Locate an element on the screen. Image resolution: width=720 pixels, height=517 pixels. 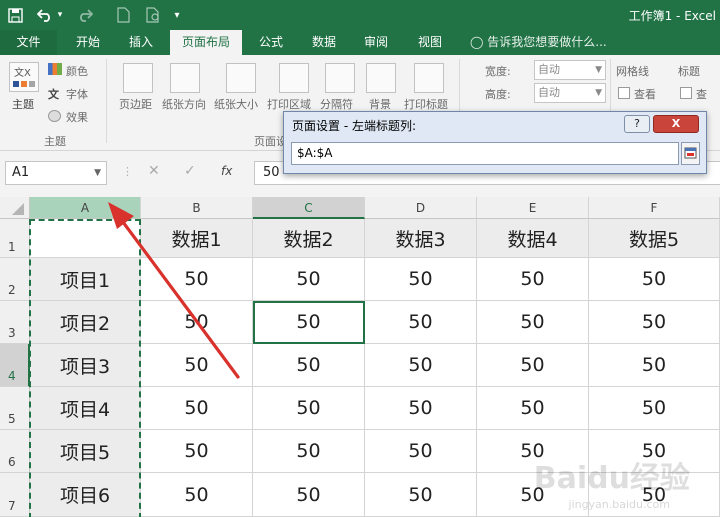
tab-view: 视图 is located at coordinates (430, 42).